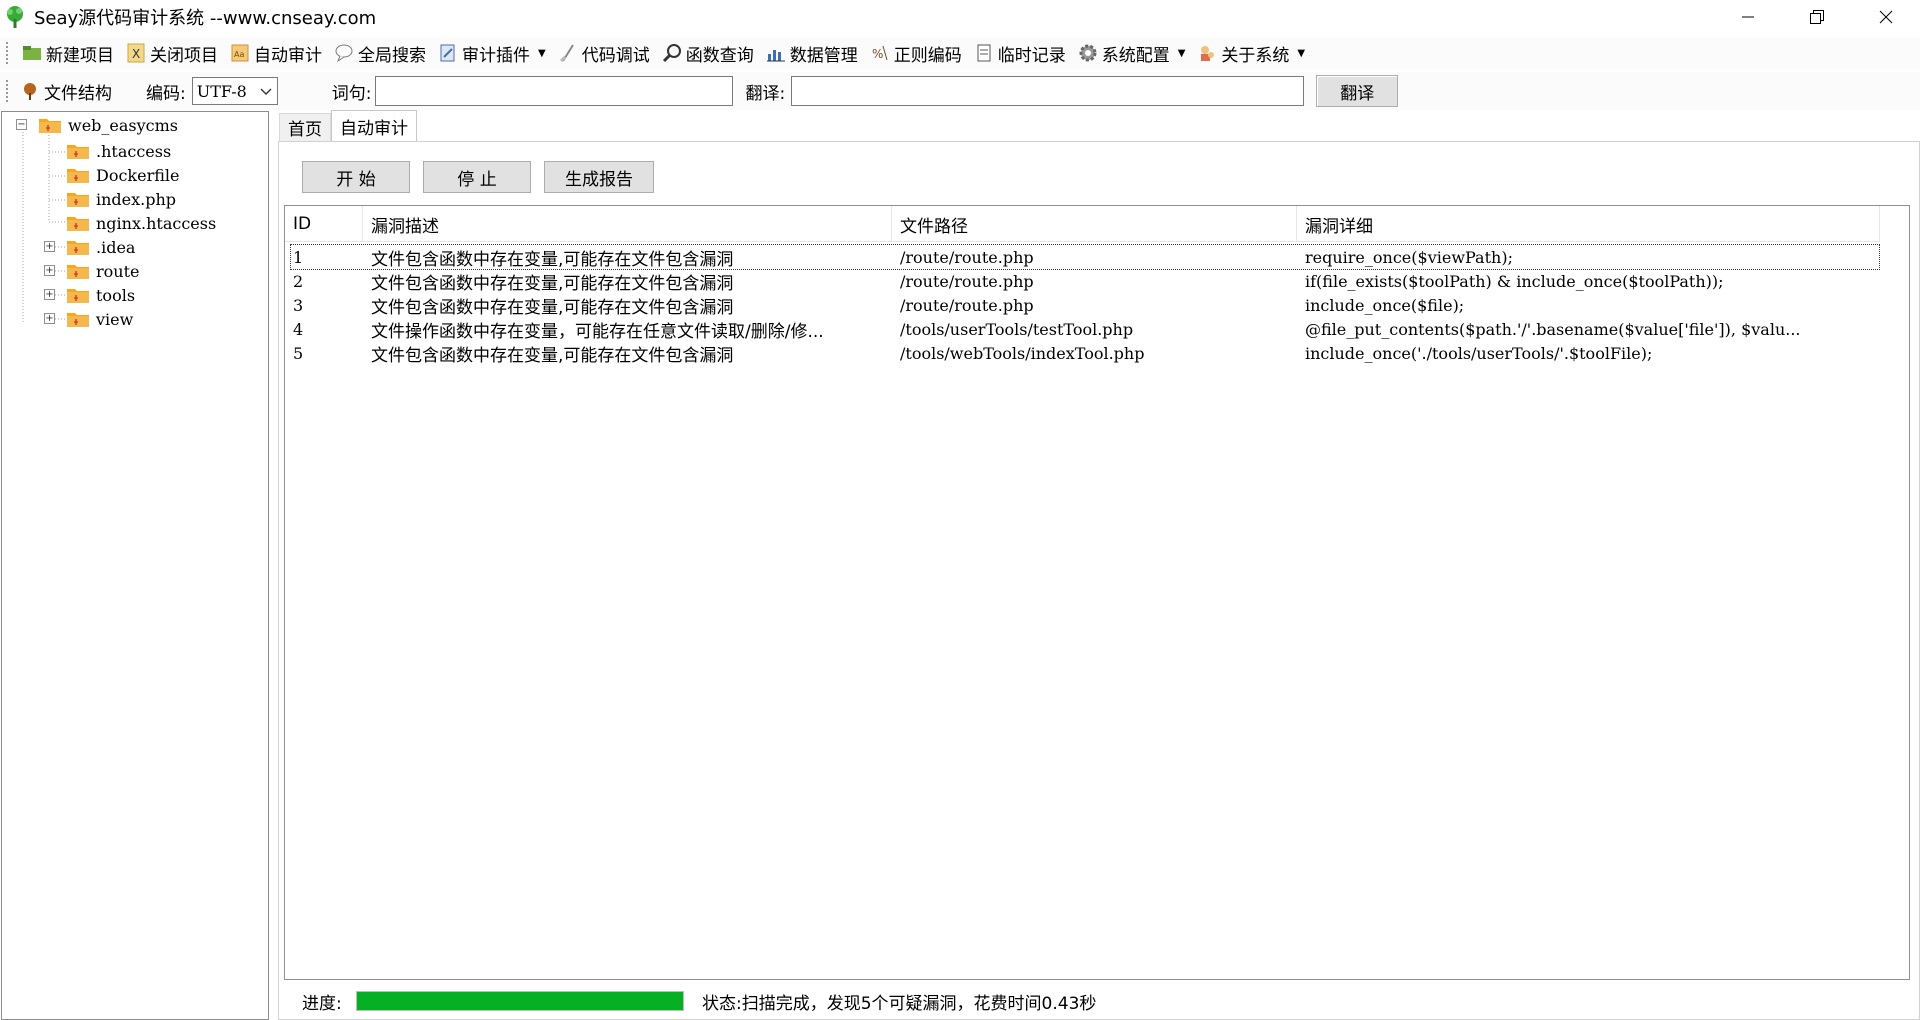 This screenshot has height=1020, width=1920. What do you see at coordinates (305, 127) in the screenshot?
I see `tab-home: 首页` at bounding box center [305, 127].